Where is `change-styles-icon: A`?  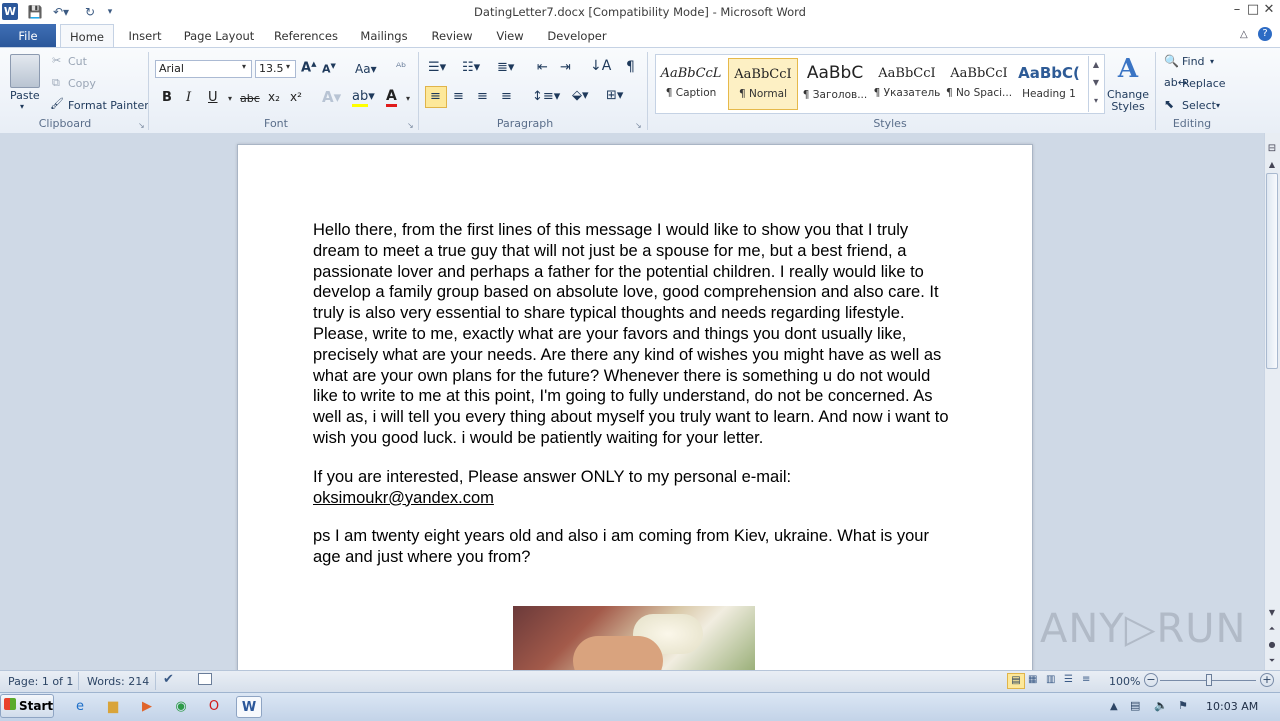 change-styles-icon: A is located at coordinates (1128, 69).